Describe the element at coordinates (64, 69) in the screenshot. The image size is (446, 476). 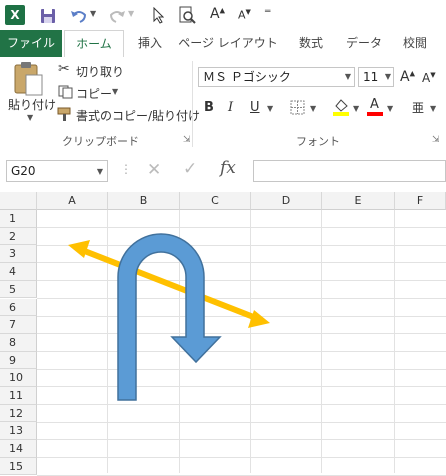
I see `cut-icon: ✂` at that location.